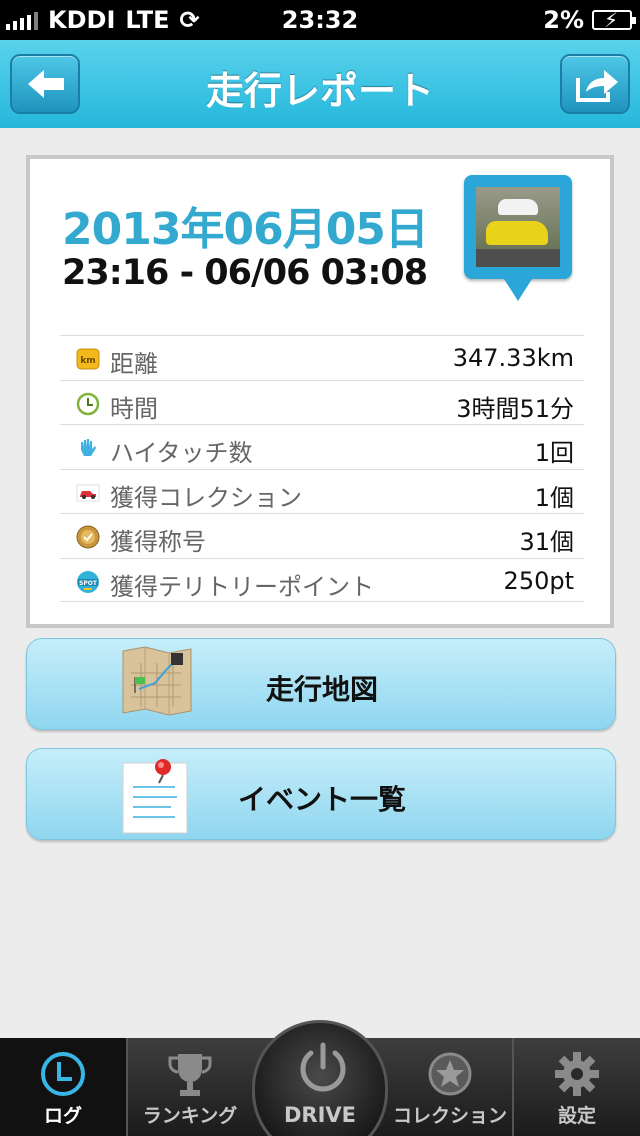 Image resolution: width=640 pixels, height=1136 pixels. I want to click on star-icon, so click(450, 1074).